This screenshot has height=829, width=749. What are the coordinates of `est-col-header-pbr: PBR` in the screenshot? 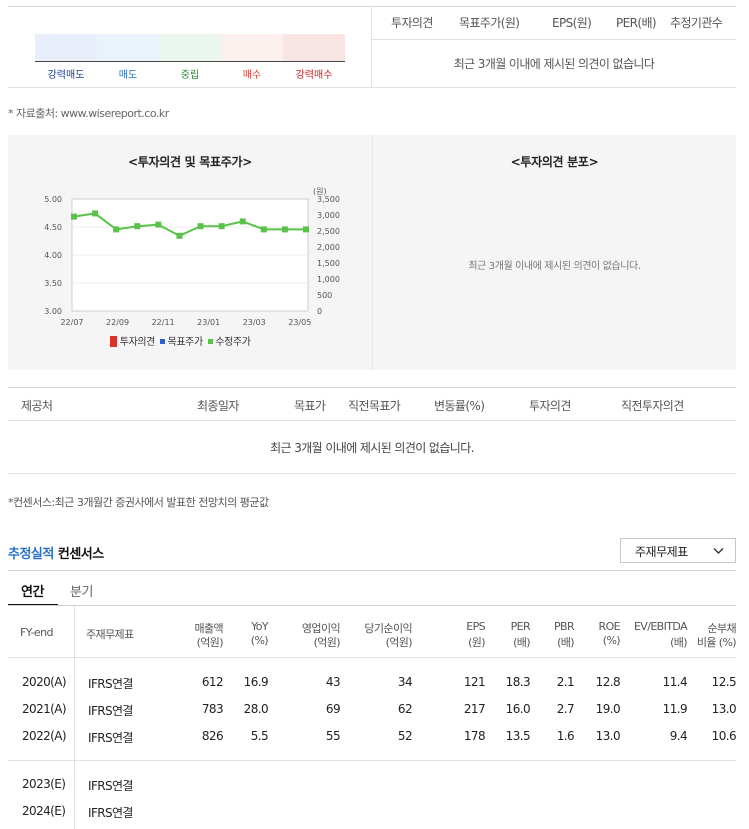 It's located at (564, 626).